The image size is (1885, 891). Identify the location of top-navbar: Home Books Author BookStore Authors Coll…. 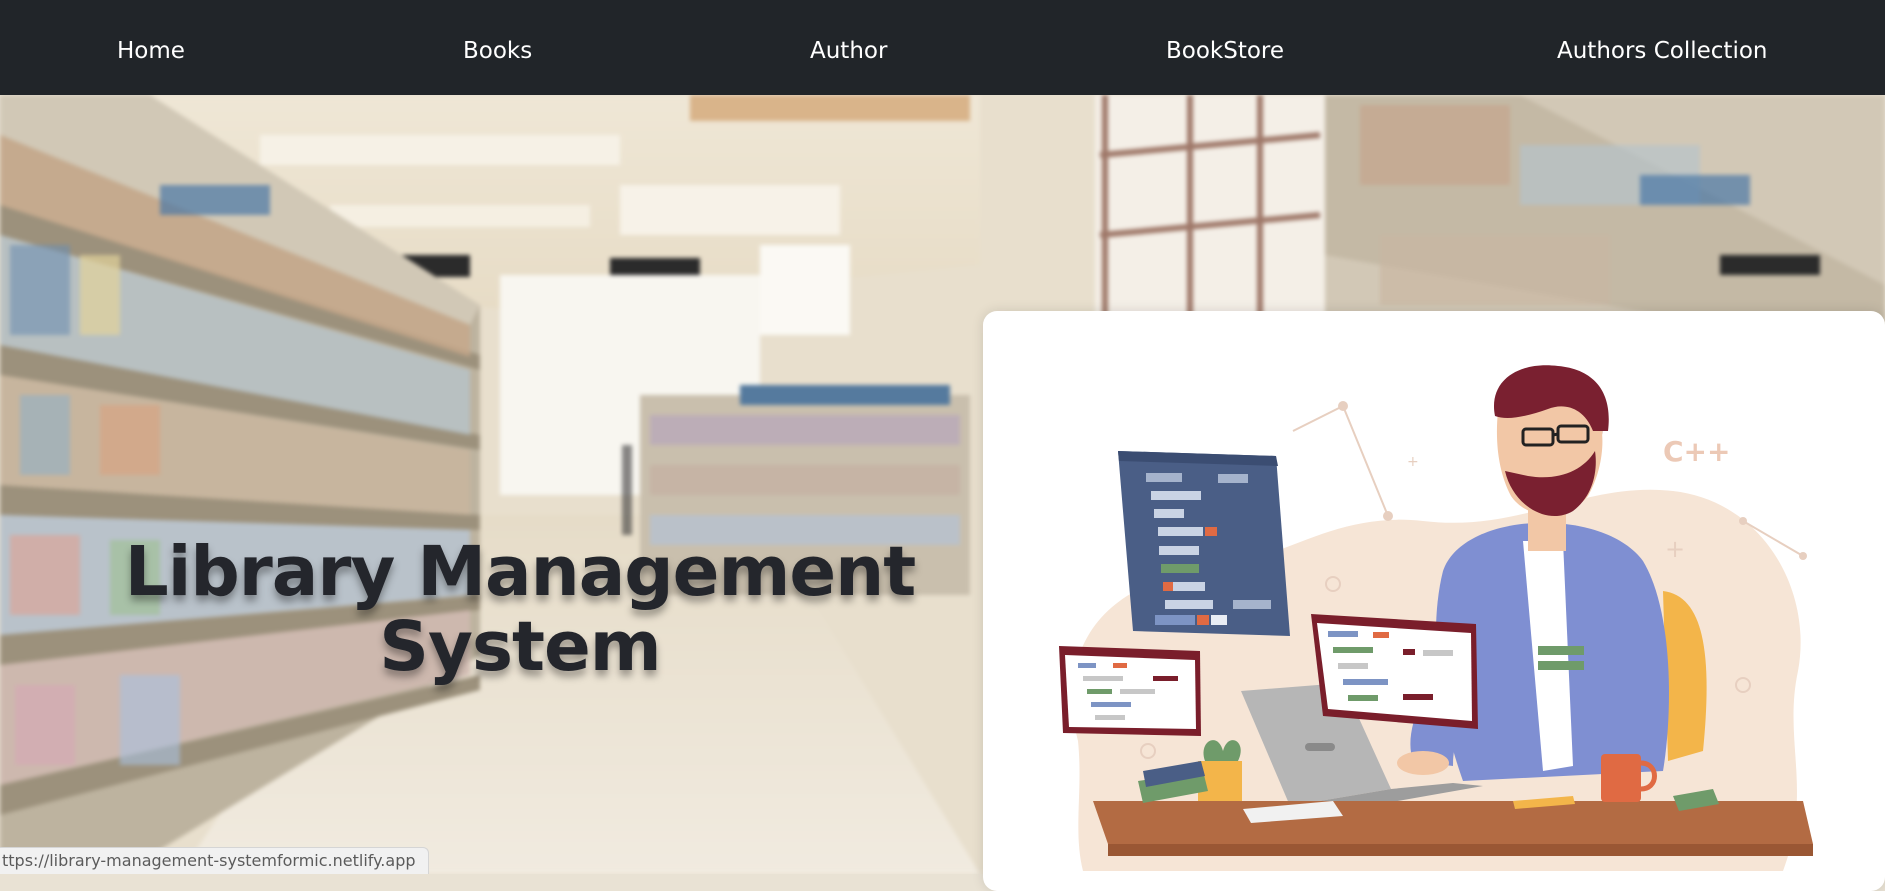
(942, 47).